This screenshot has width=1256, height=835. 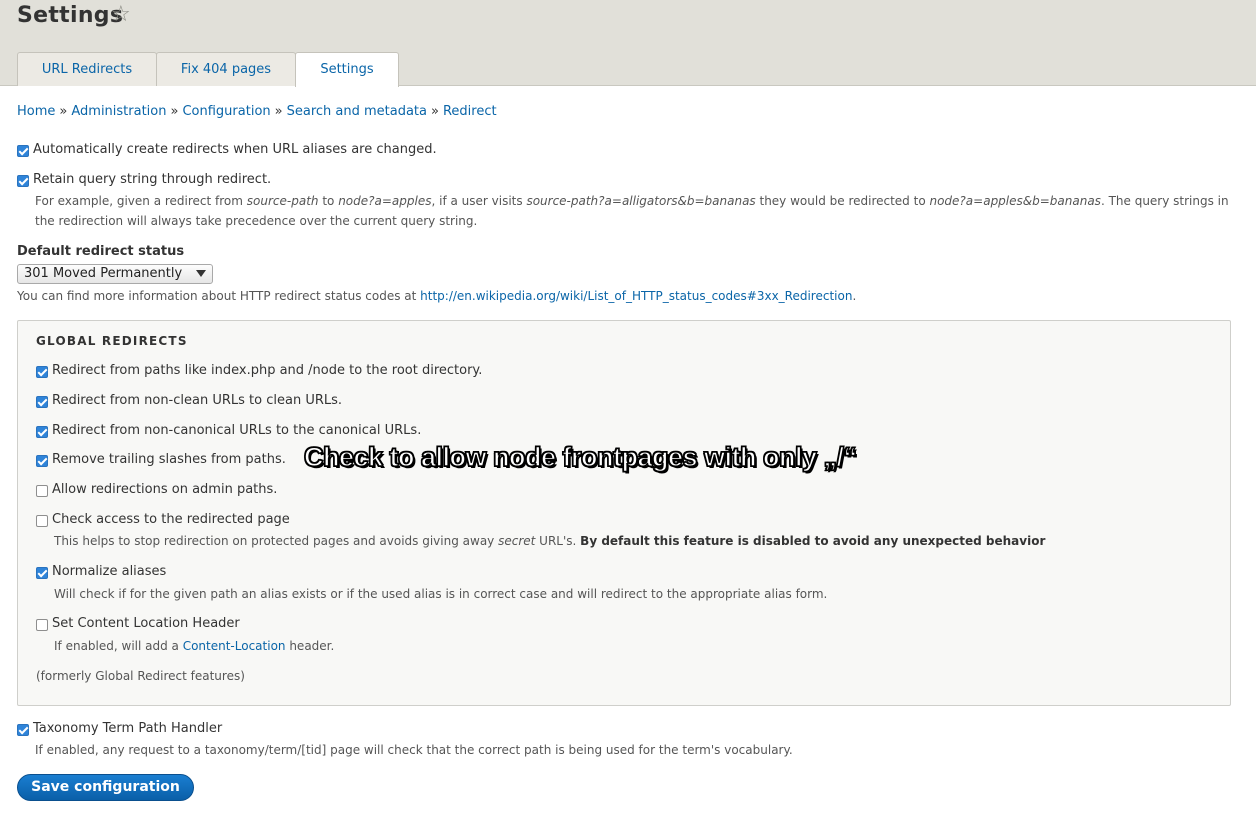 What do you see at coordinates (105, 787) in the screenshot?
I see `save-configuration-button: Save configuration` at bounding box center [105, 787].